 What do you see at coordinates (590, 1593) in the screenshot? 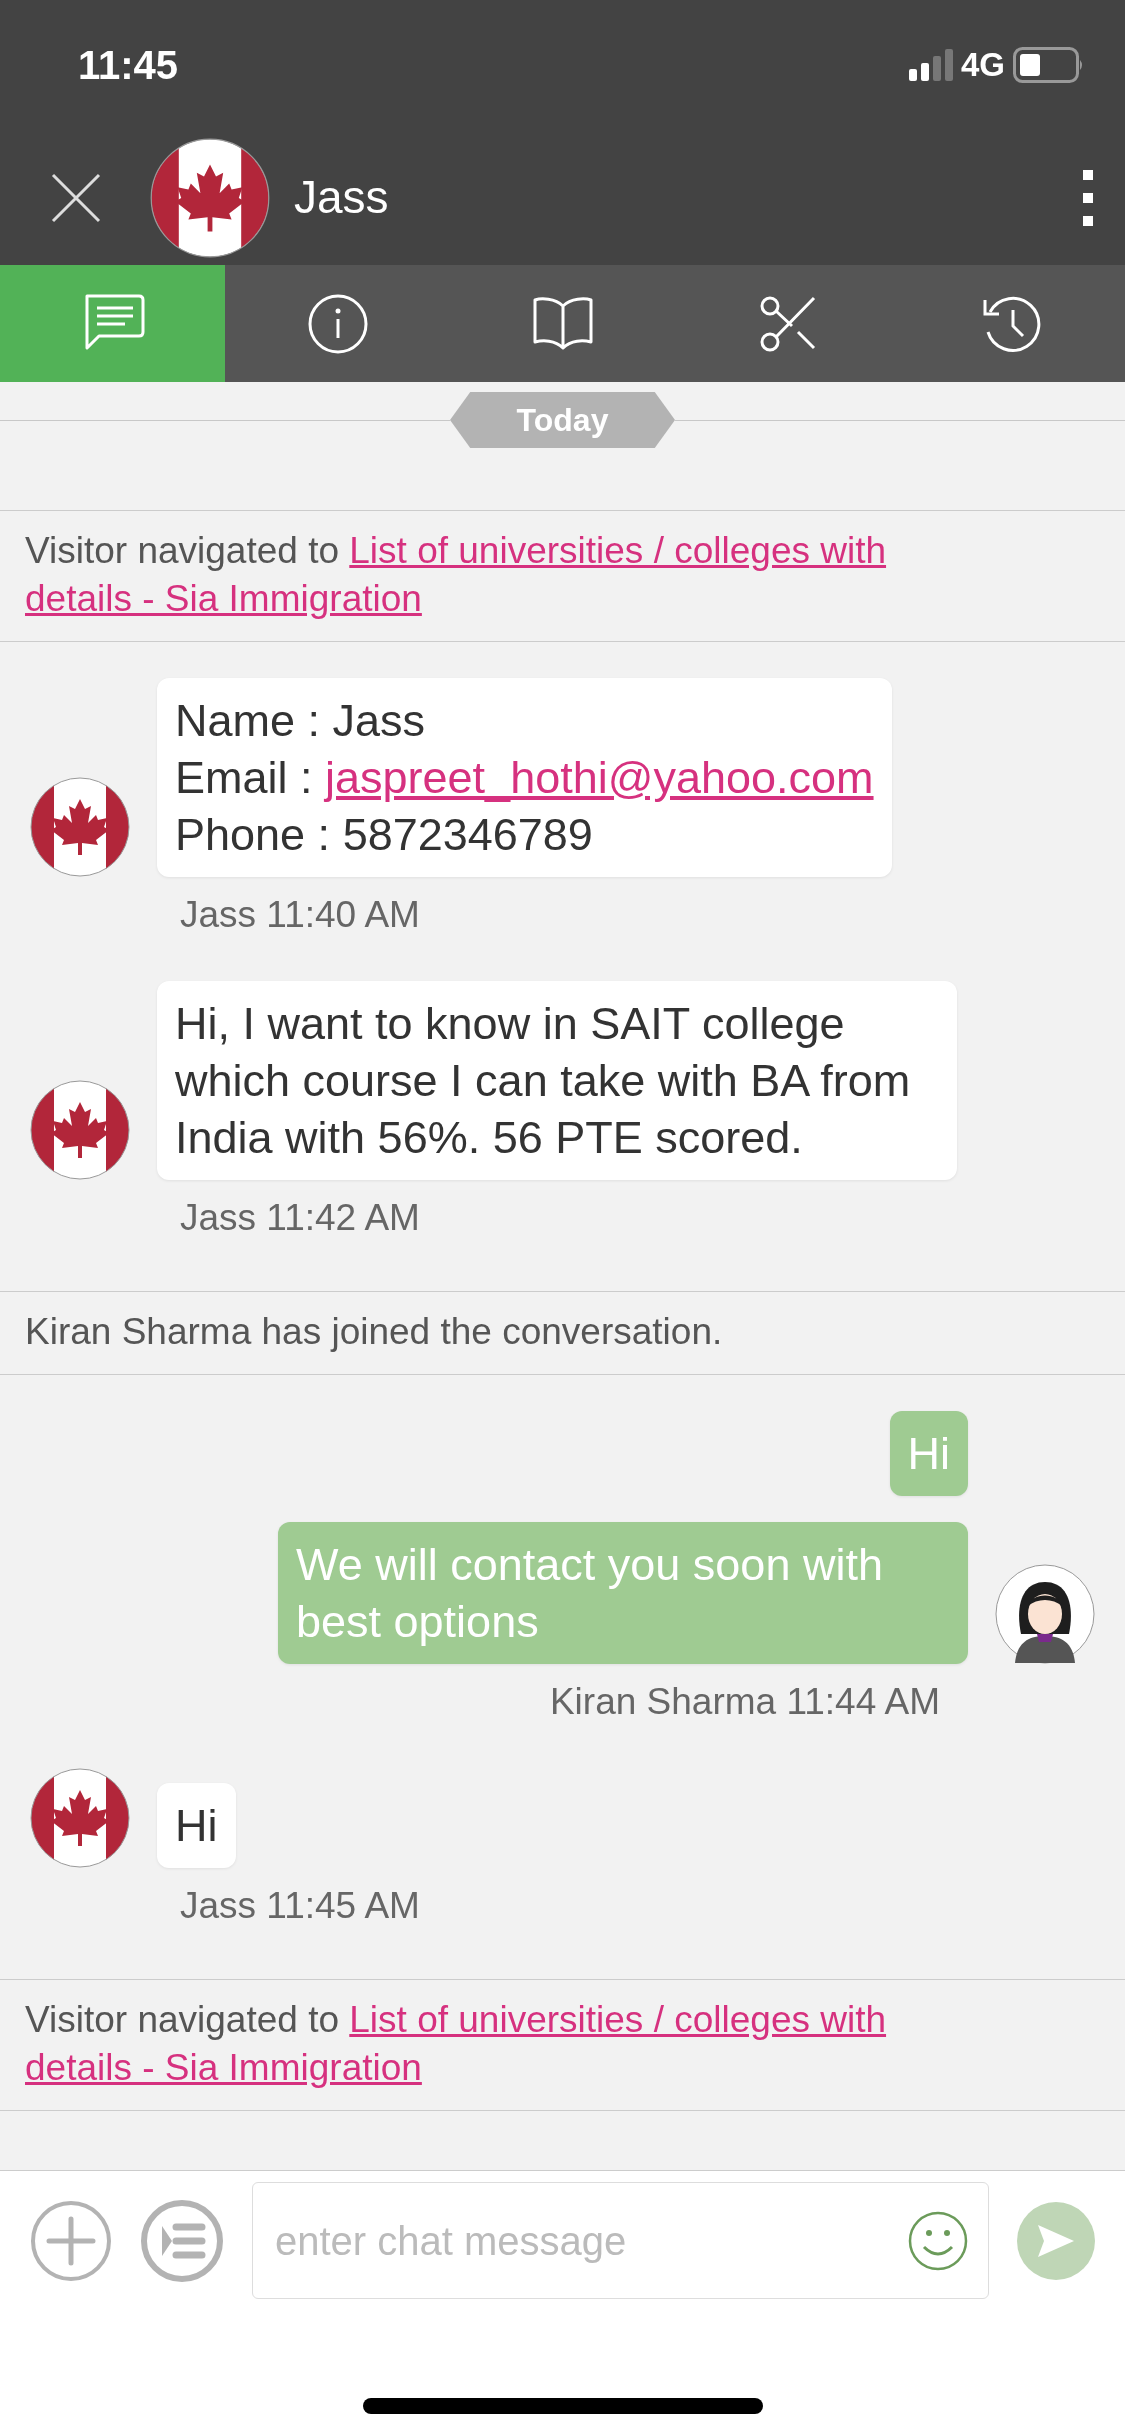
I see `message-text: We will contact you soon with best options` at bounding box center [590, 1593].